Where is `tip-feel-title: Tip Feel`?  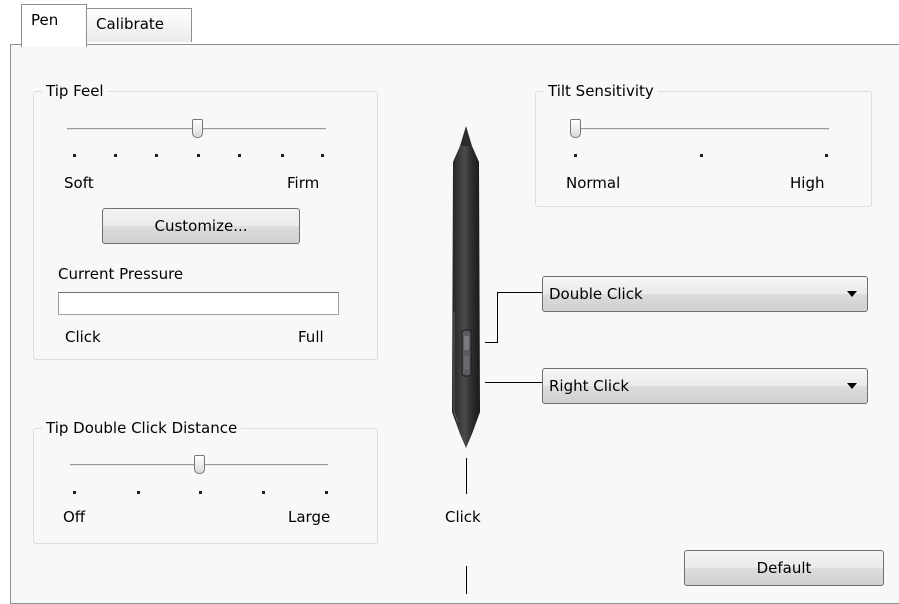
tip-feel-title: Tip Feel is located at coordinates (75, 91).